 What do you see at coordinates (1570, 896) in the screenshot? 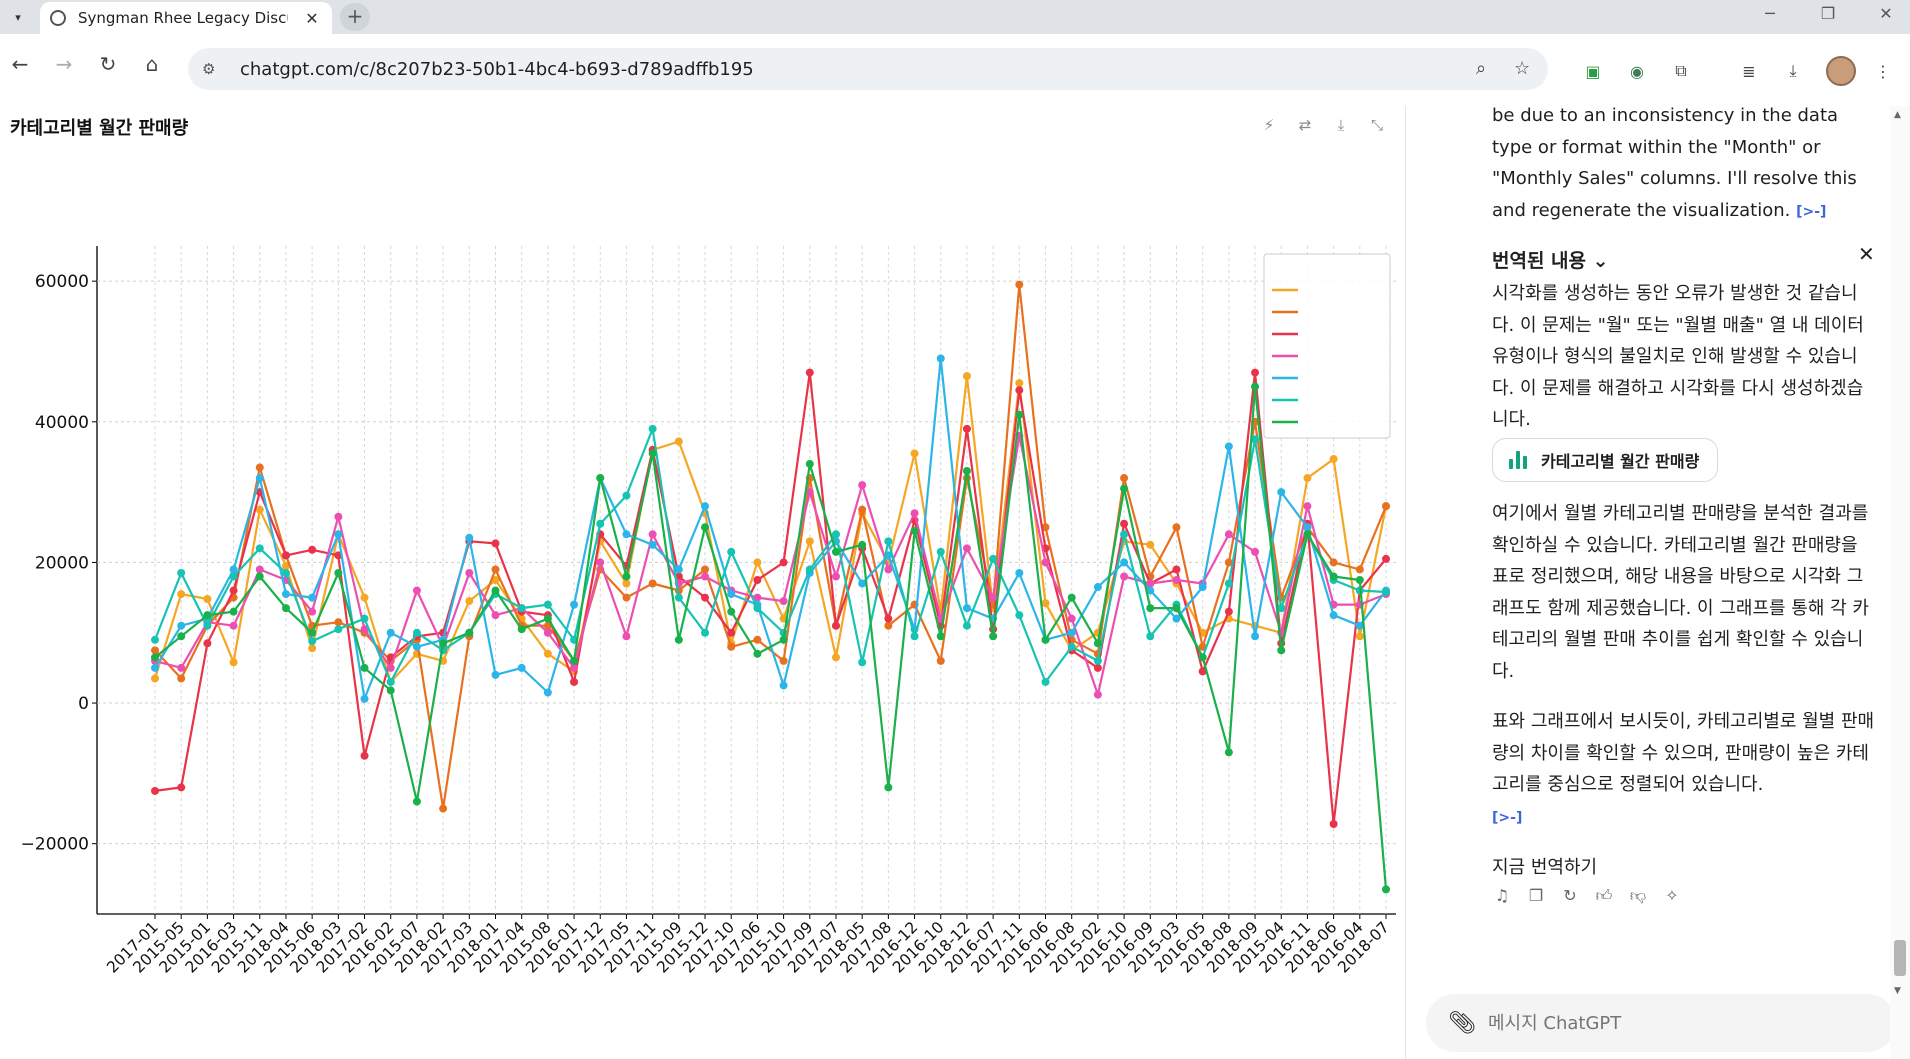
I see `regenerate-icon: ↻` at bounding box center [1570, 896].